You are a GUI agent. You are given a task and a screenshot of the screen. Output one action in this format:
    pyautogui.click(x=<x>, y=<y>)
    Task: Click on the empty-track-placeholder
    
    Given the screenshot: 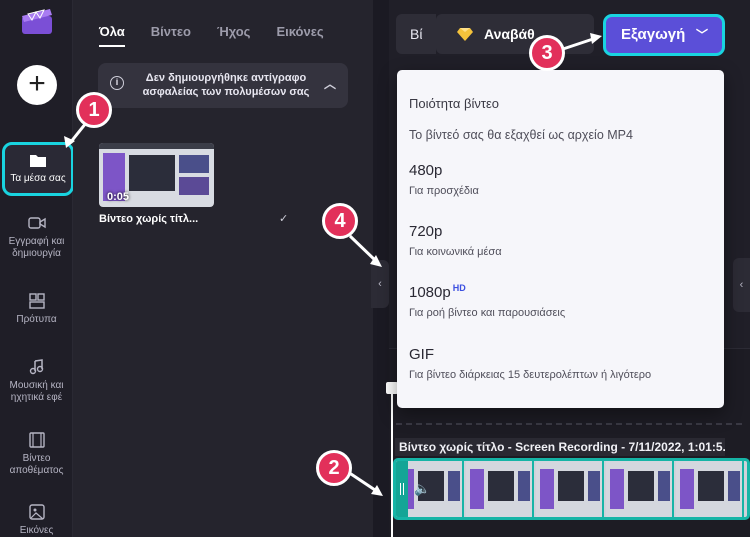 What is the action you would take?
    pyautogui.click(x=569, y=424)
    